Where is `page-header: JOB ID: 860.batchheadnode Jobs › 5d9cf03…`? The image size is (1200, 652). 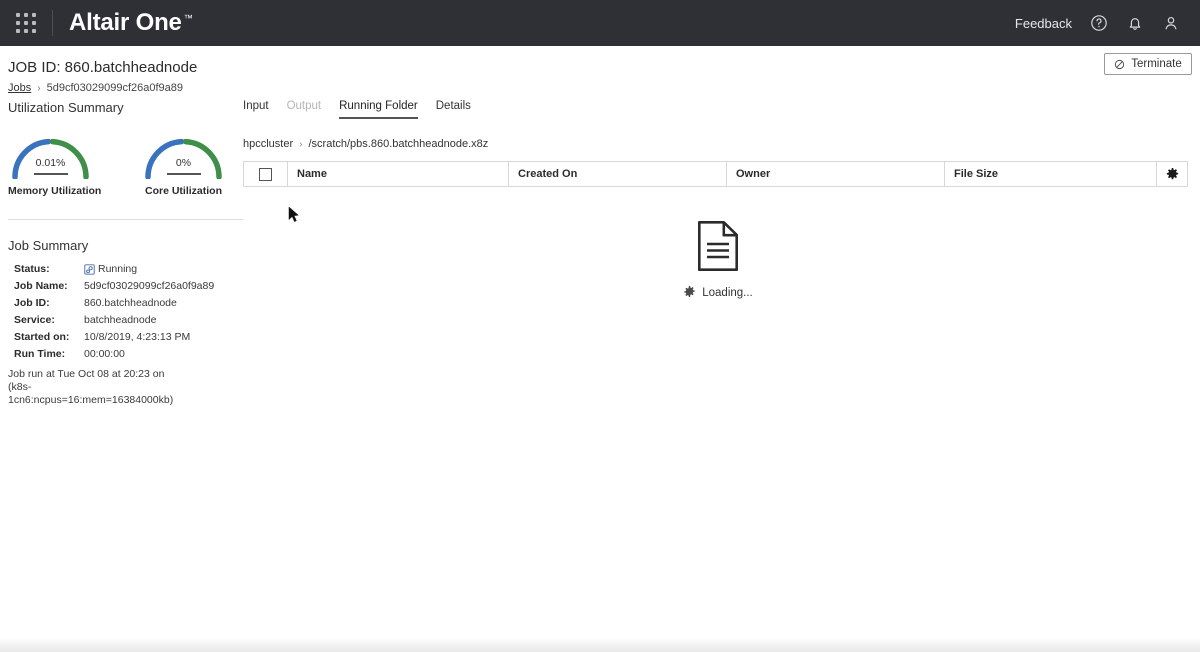 page-header: JOB ID: 860.batchheadnode Jobs › 5d9cf03… is located at coordinates (600, 72).